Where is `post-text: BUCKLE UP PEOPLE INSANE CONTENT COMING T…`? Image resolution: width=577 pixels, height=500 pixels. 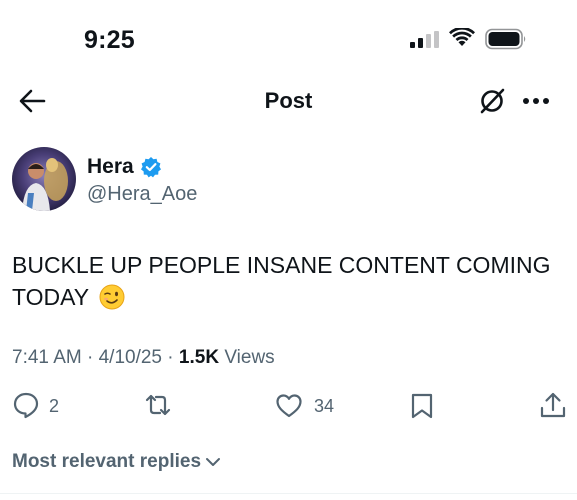
post-text: BUCKLE UP PEOPLE INSANE CONTENT COMING T… is located at coordinates (287, 281).